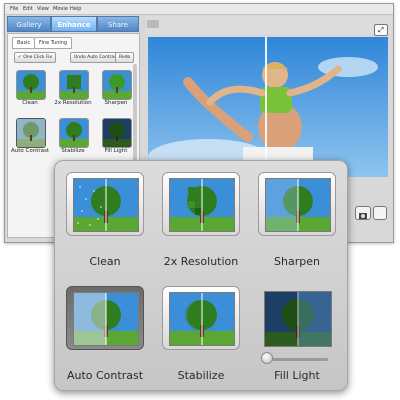 The height and width of the screenshot is (400, 400). I want to click on viewer-toolbar: ⤢, so click(269, 26).